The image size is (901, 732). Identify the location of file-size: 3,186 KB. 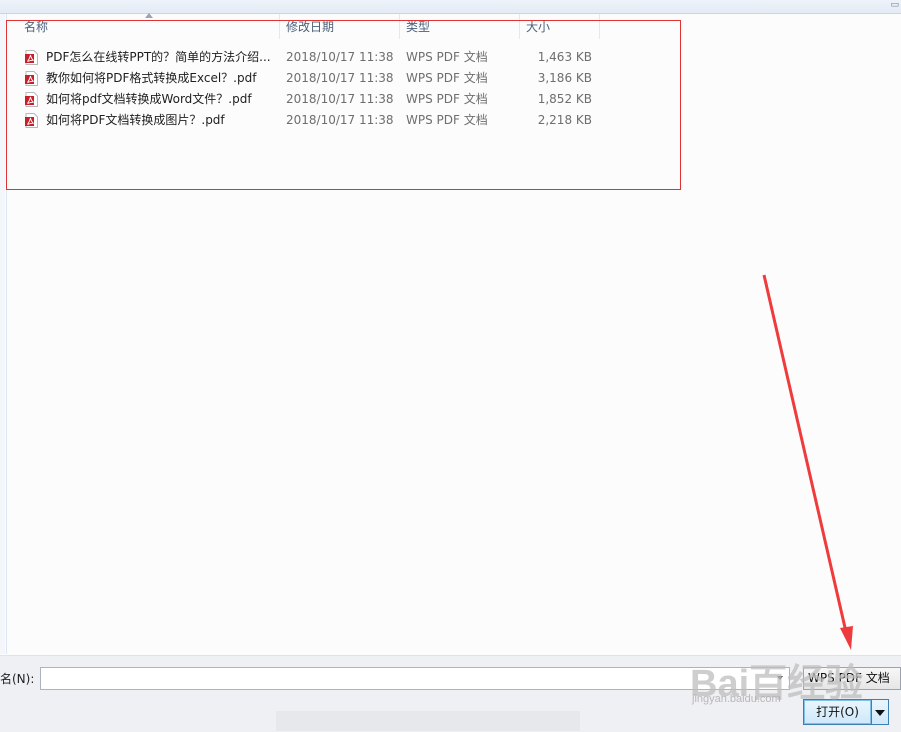
(564, 78).